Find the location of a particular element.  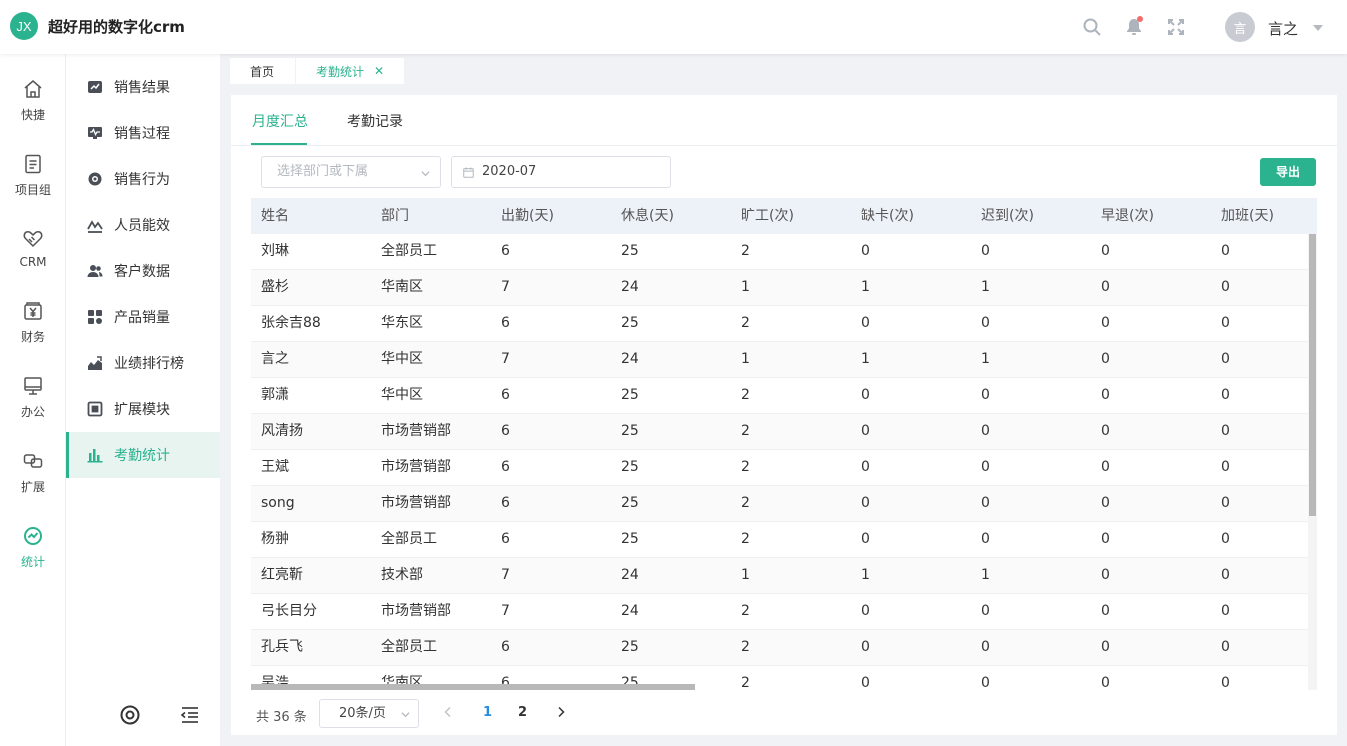

table-cell: 王斌 is located at coordinates (275, 467).